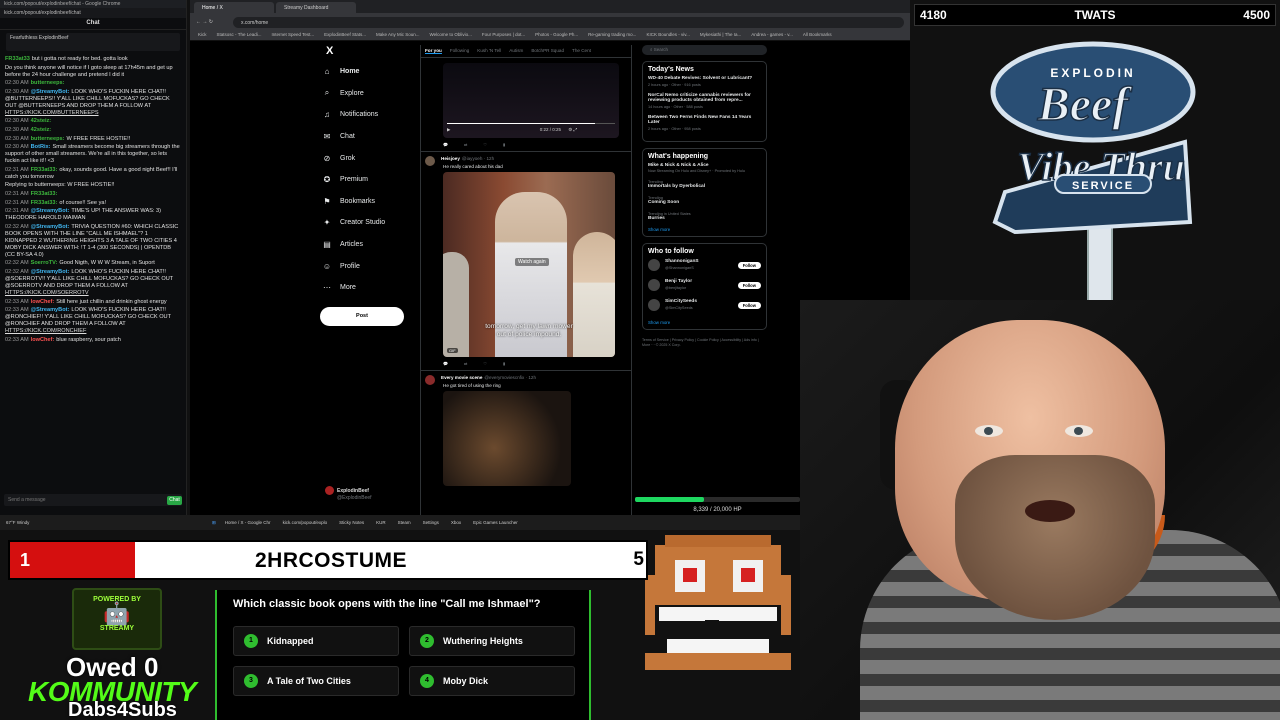 Image resolution: width=1280 pixels, height=720 pixels. What do you see at coordinates (704, 50) in the screenshot?
I see `search-input: ⌕ Search` at bounding box center [704, 50].